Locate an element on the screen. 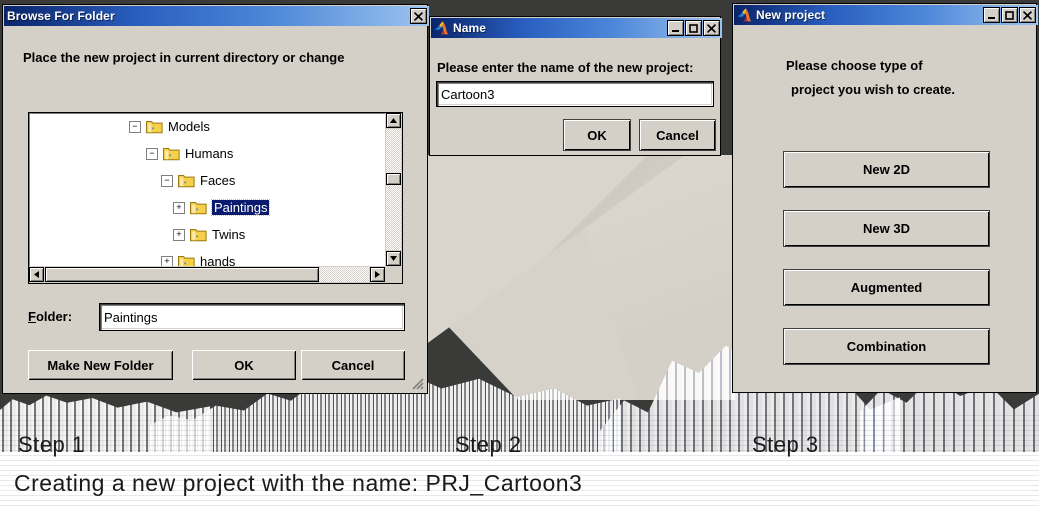 The width and height of the screenshot is (1039, 508). tree-vertical-scrollbar is located at coordinates (393, 189).